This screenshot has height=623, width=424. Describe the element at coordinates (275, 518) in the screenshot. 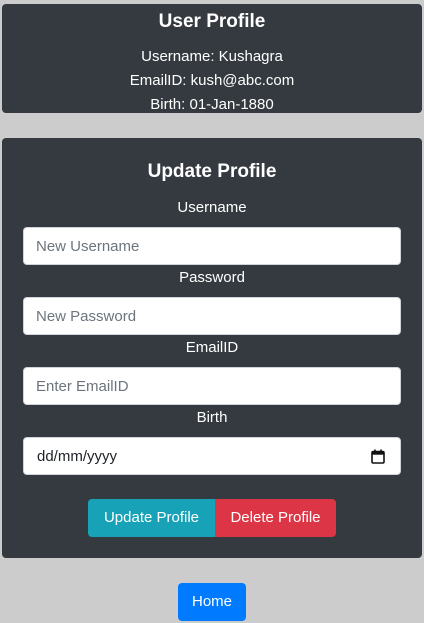

I see `delete-profile-button: Delete Profile` at that location.